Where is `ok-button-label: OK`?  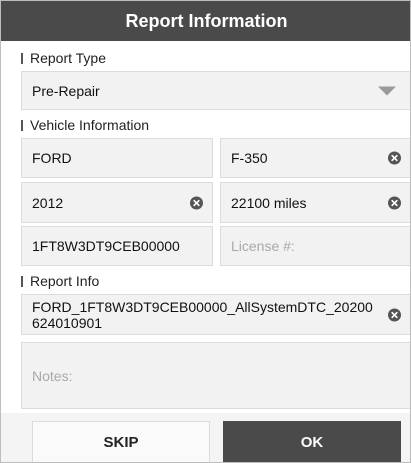 ok-button-label: OK is located at coordinates (312, 442).